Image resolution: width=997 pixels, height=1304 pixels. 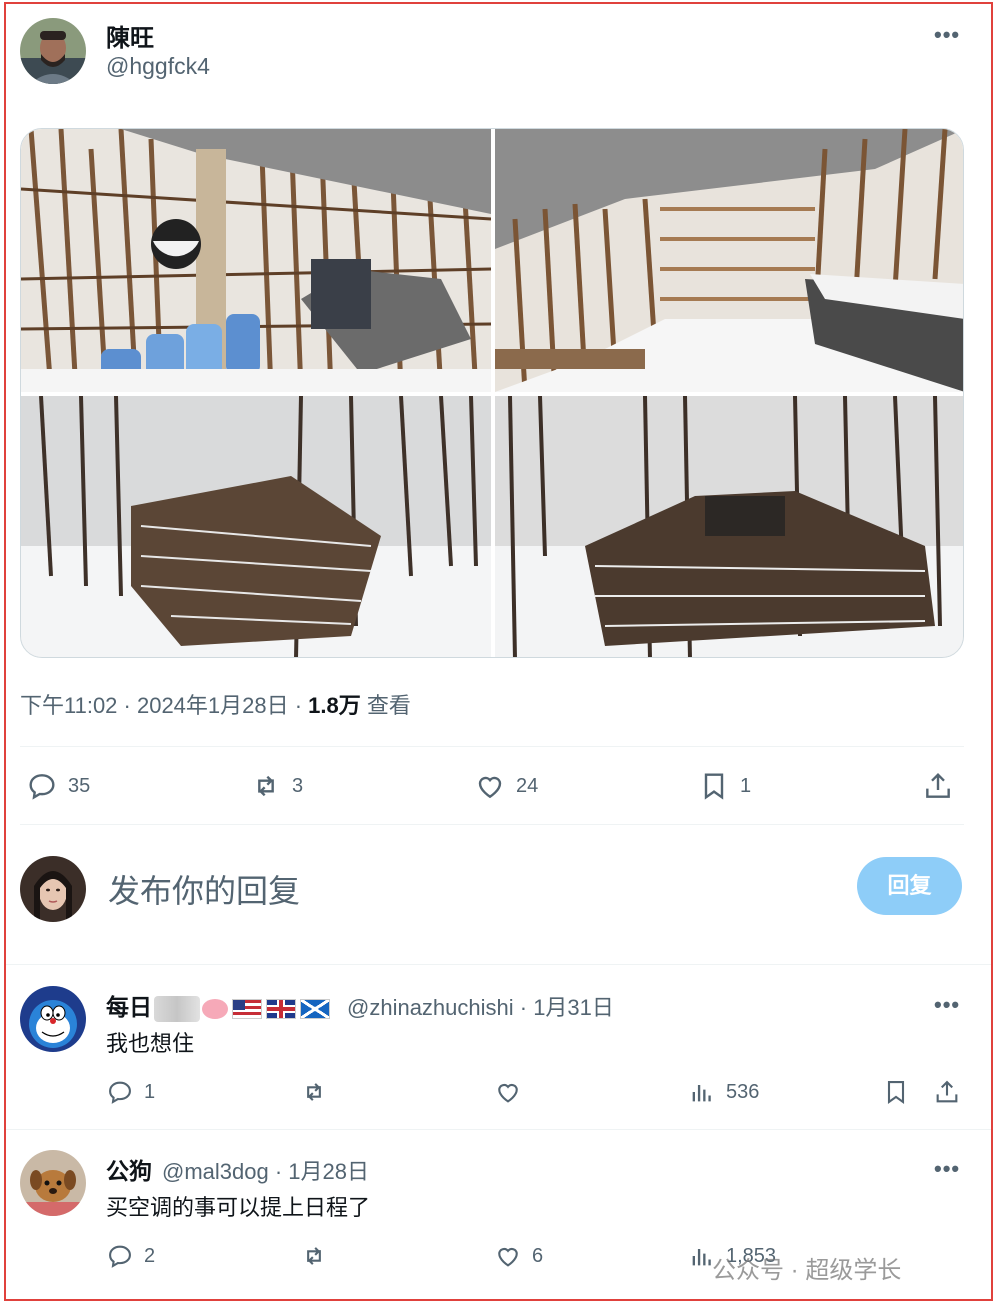 I want to click on us-flag-icon, so click(x=247, y=1008).